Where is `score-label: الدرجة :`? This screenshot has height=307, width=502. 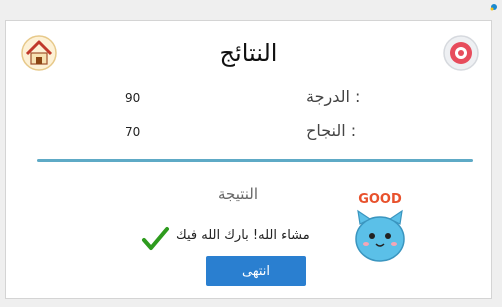
score-label: الدرجة : is located at coordinates (333, 96).